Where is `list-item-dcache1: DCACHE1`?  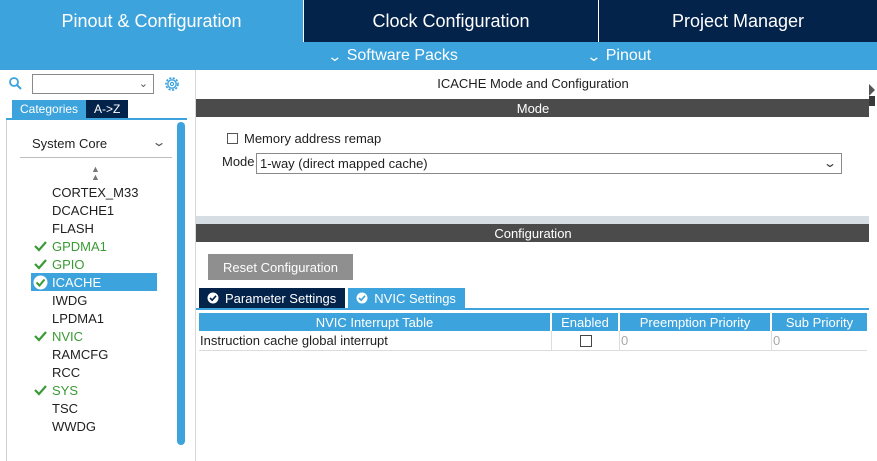 list-item-dcache1: DCACHE1 is located at coordinates (94, 210).